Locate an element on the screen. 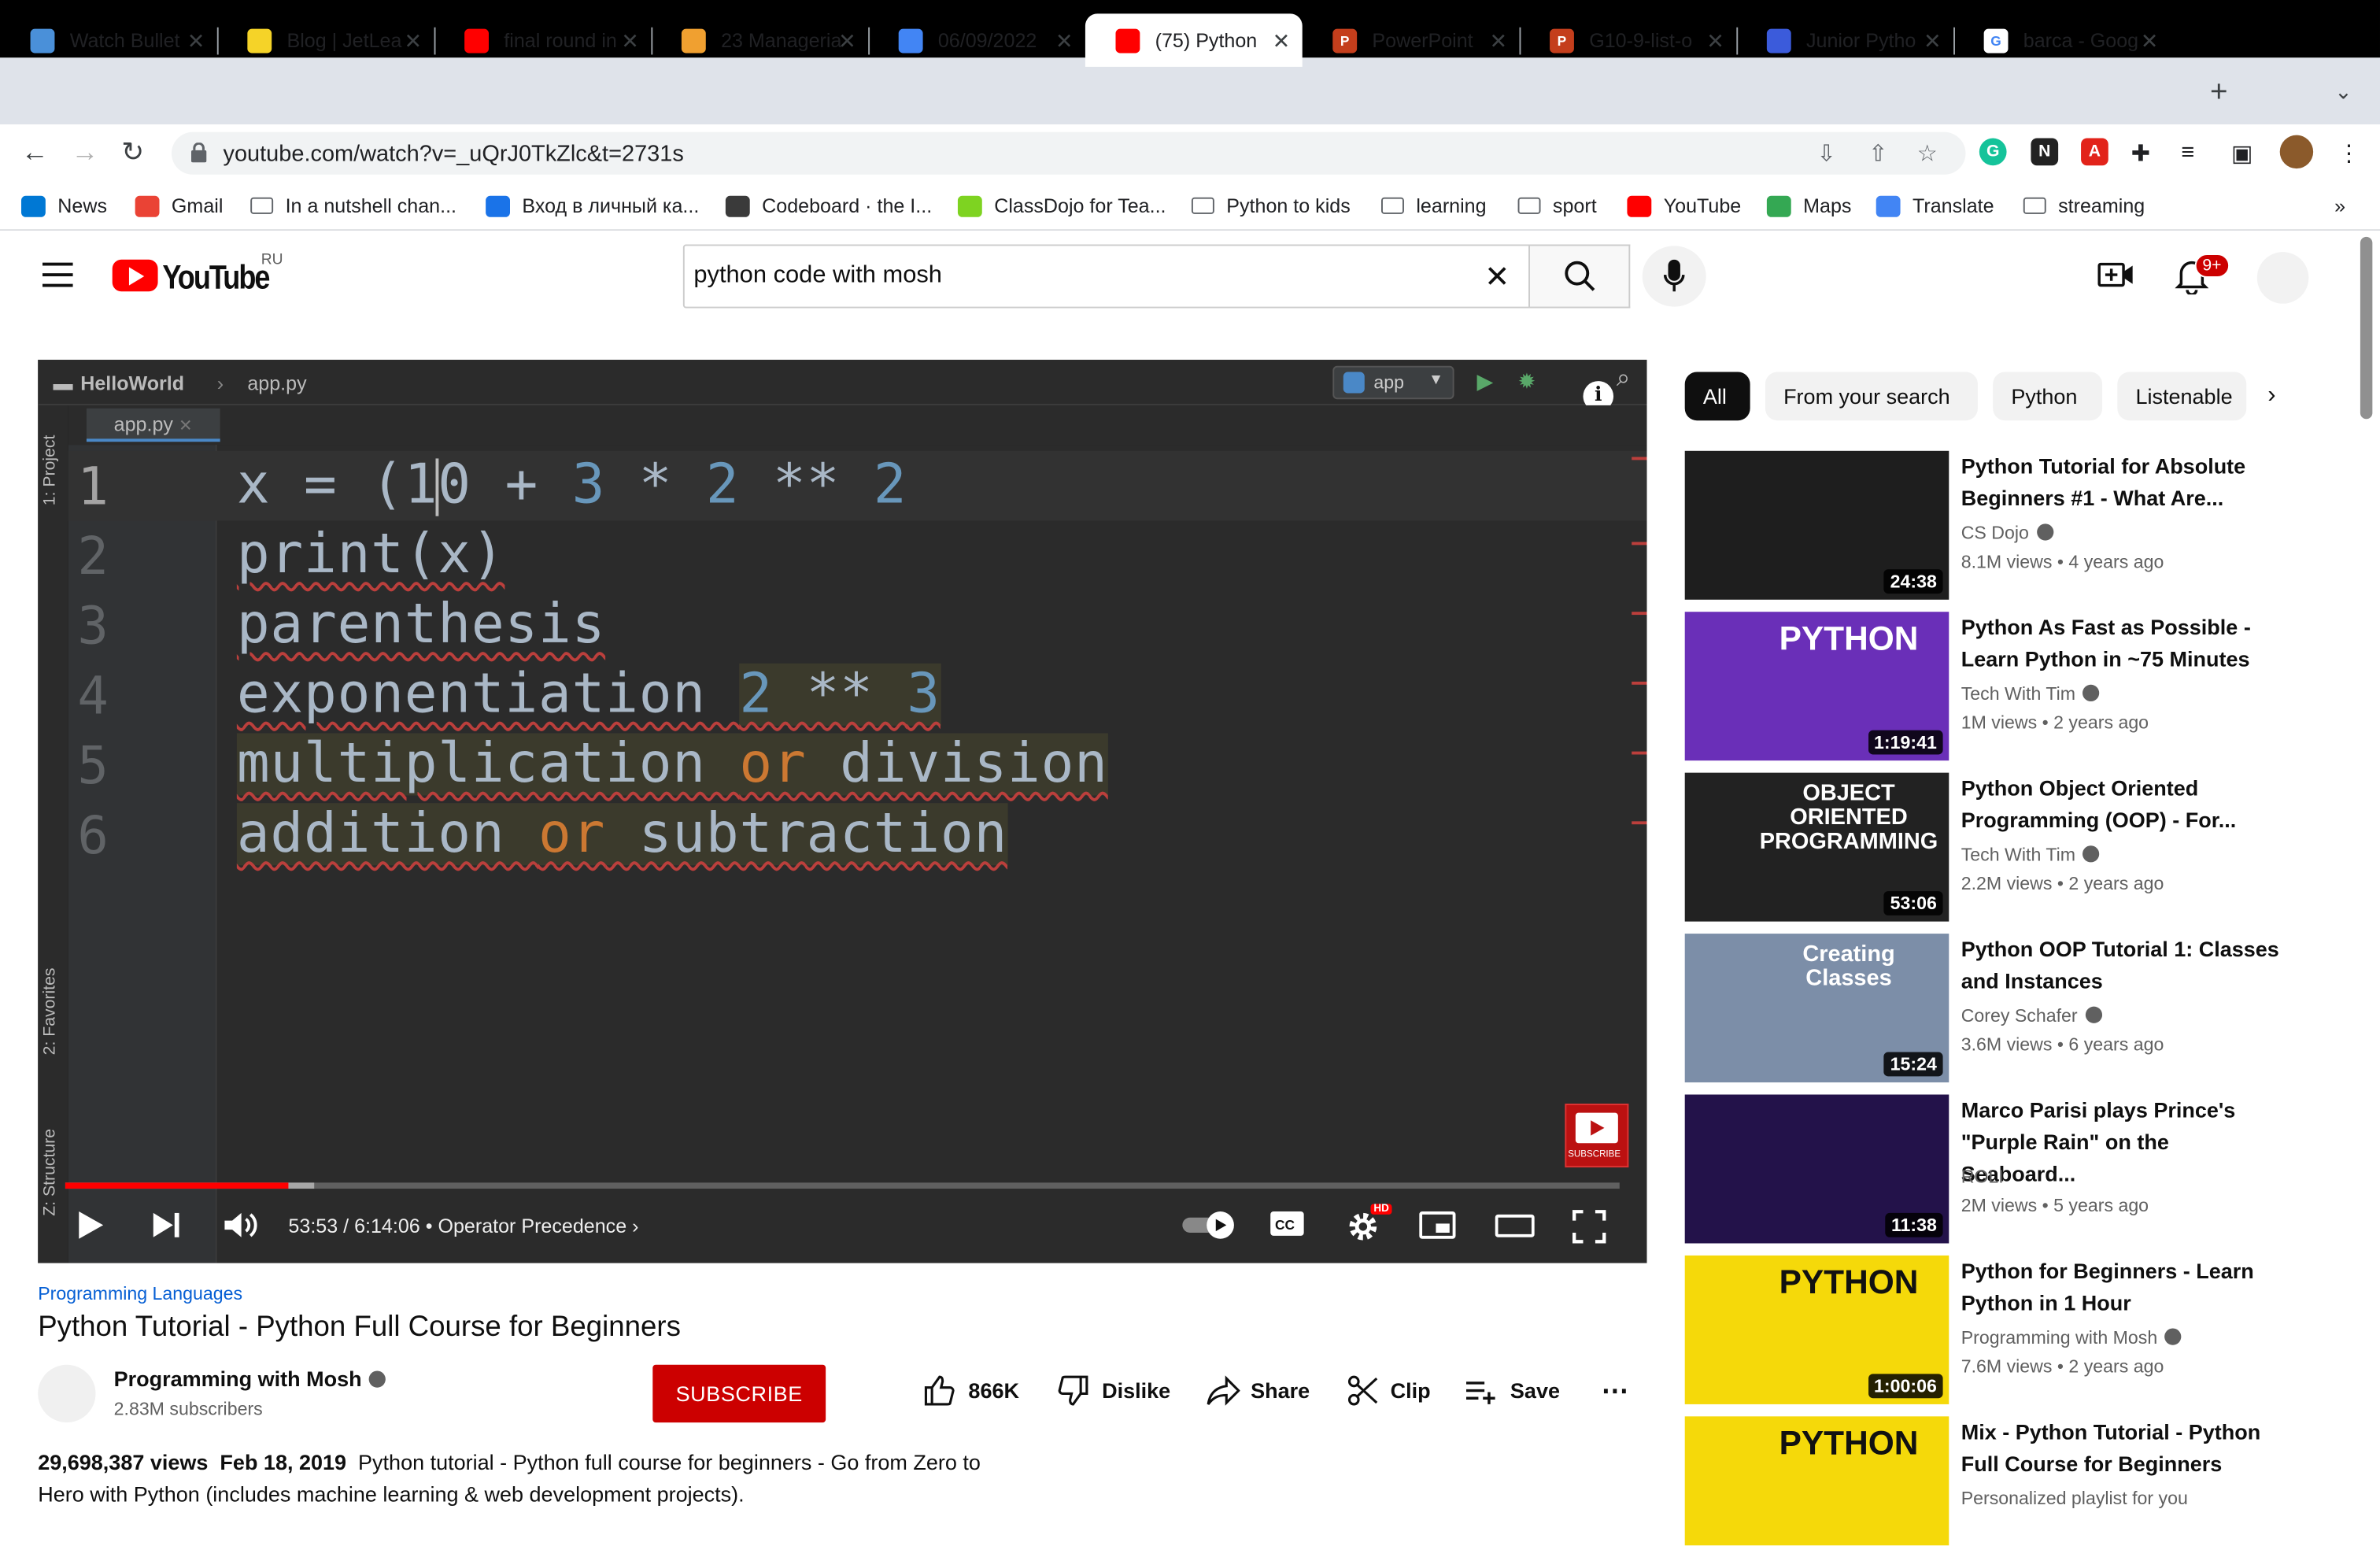  reload-icon: ↻ is located at coordinates (132, 152).